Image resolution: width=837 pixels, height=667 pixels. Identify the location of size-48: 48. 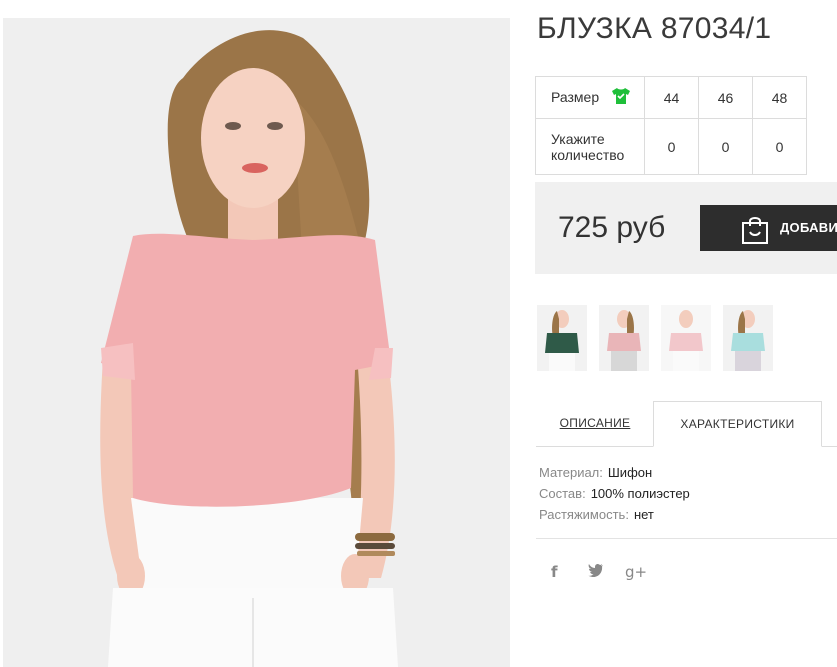
(779, 97).